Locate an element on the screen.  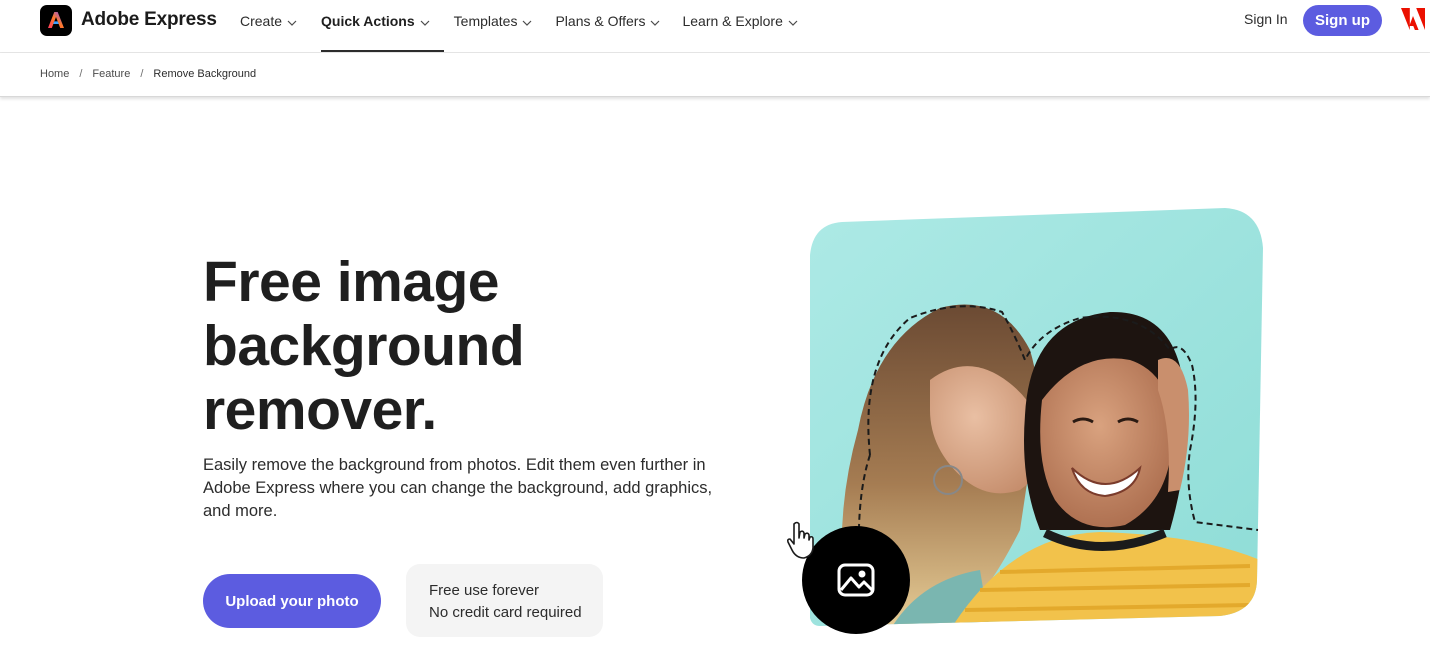
hand-cursor-icon is located at coordinates (802, 540).